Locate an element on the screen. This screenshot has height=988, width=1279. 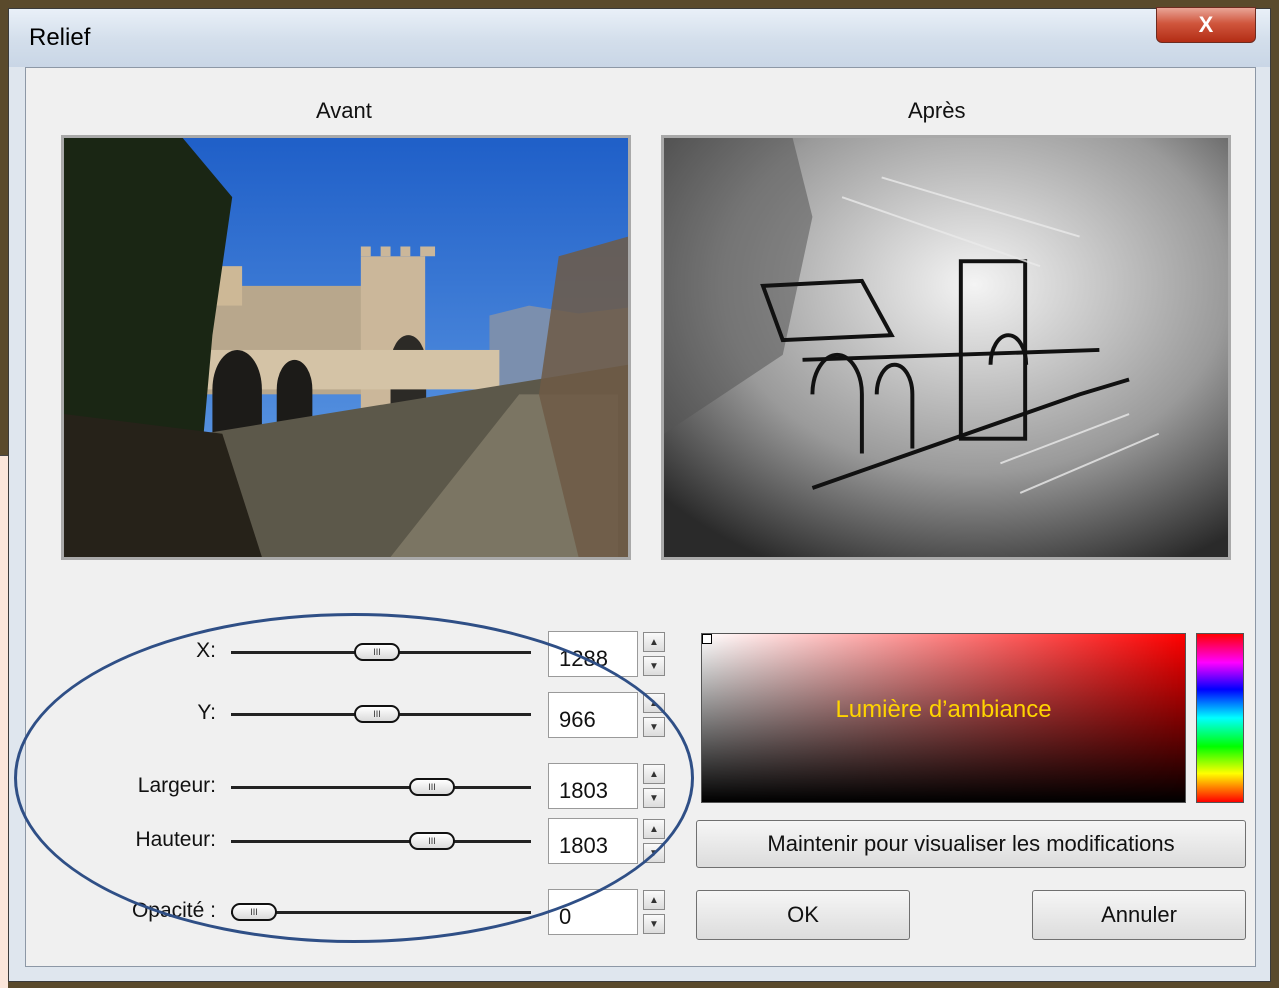
close-button: X is located at coordinates (1206, 25).